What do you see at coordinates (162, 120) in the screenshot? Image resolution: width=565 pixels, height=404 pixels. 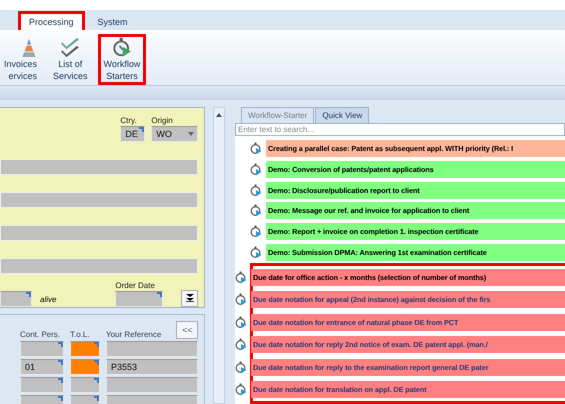 I see `field-label: Origin` at bounding box center [162, 120].